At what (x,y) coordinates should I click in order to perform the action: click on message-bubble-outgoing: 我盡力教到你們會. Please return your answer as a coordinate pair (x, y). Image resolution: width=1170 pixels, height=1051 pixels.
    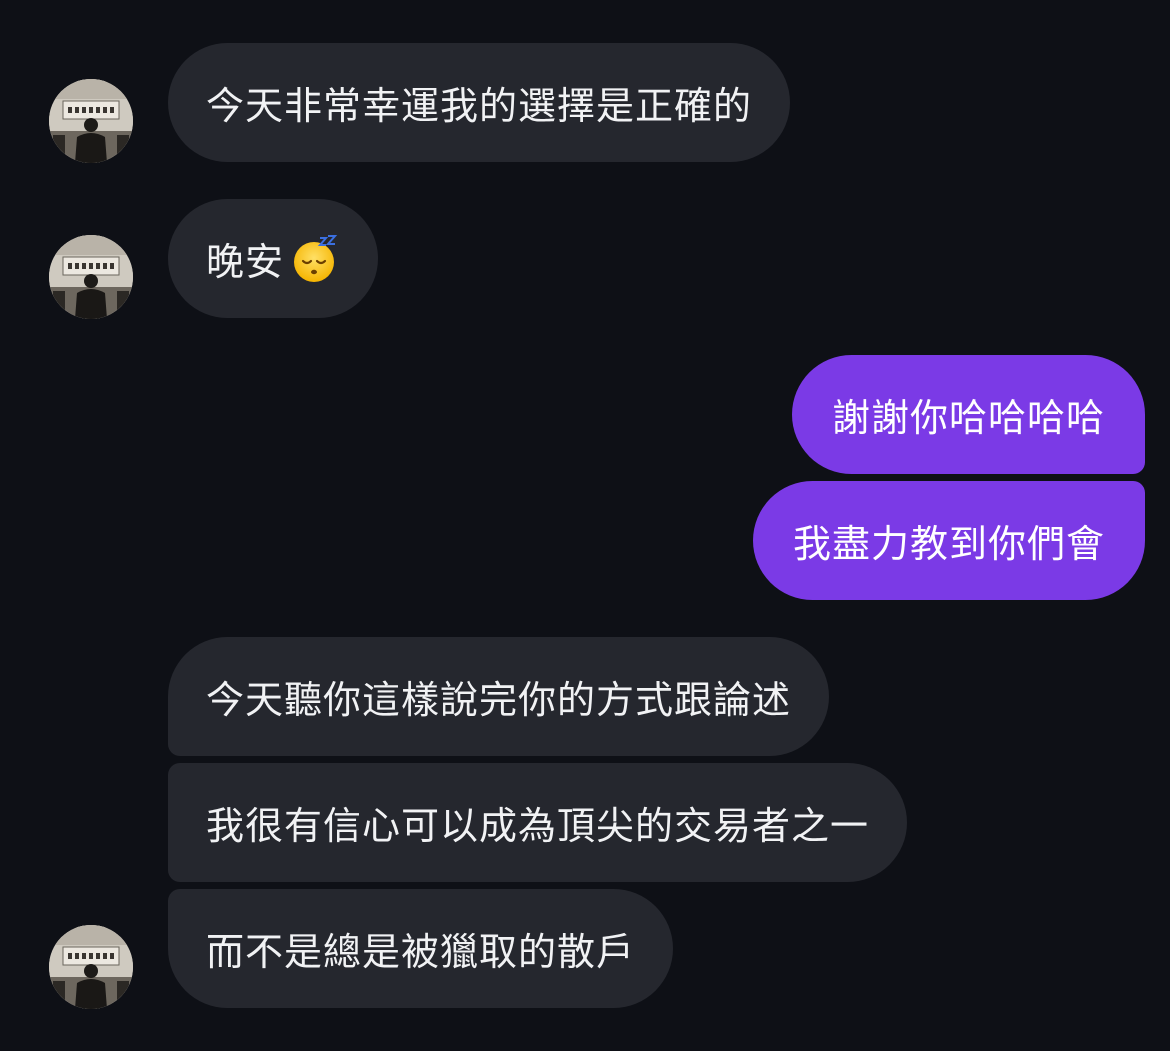
    Looking at the image, I should click on (948, 540).